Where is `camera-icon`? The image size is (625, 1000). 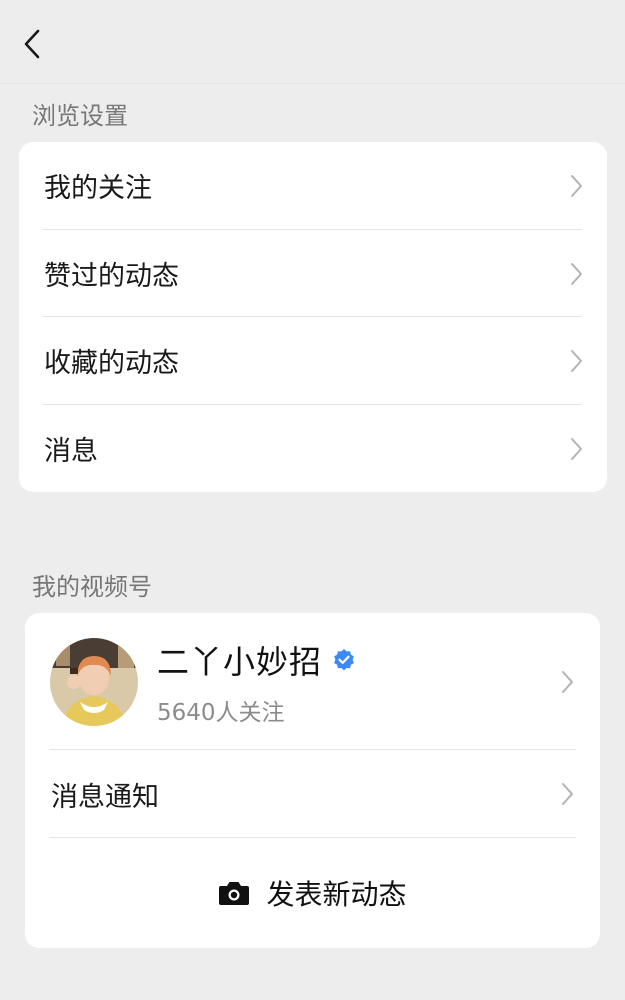
camera-icon is located at coordinates (234, 893).